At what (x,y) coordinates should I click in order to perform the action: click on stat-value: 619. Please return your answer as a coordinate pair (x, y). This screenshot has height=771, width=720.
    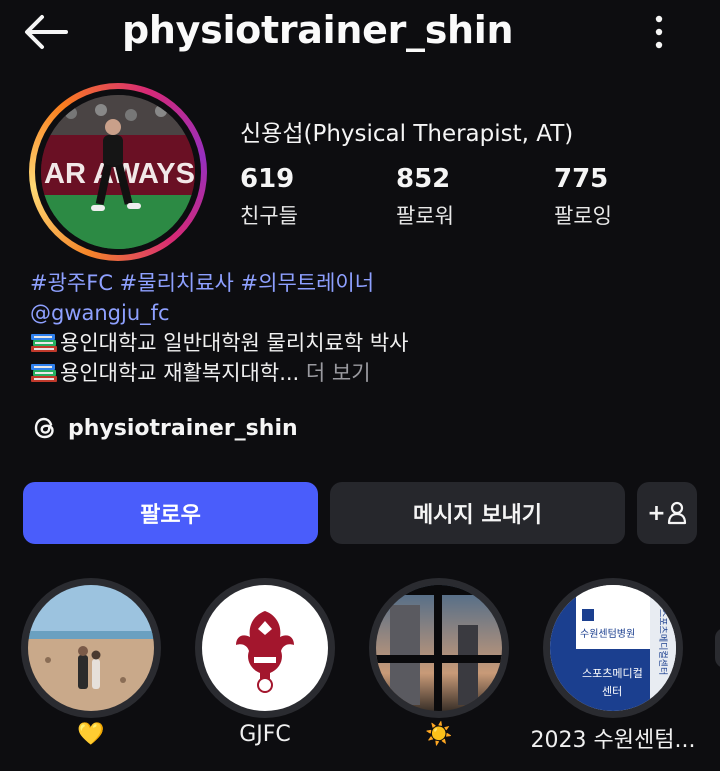
    Looking at the image, I should click on (267, 179).